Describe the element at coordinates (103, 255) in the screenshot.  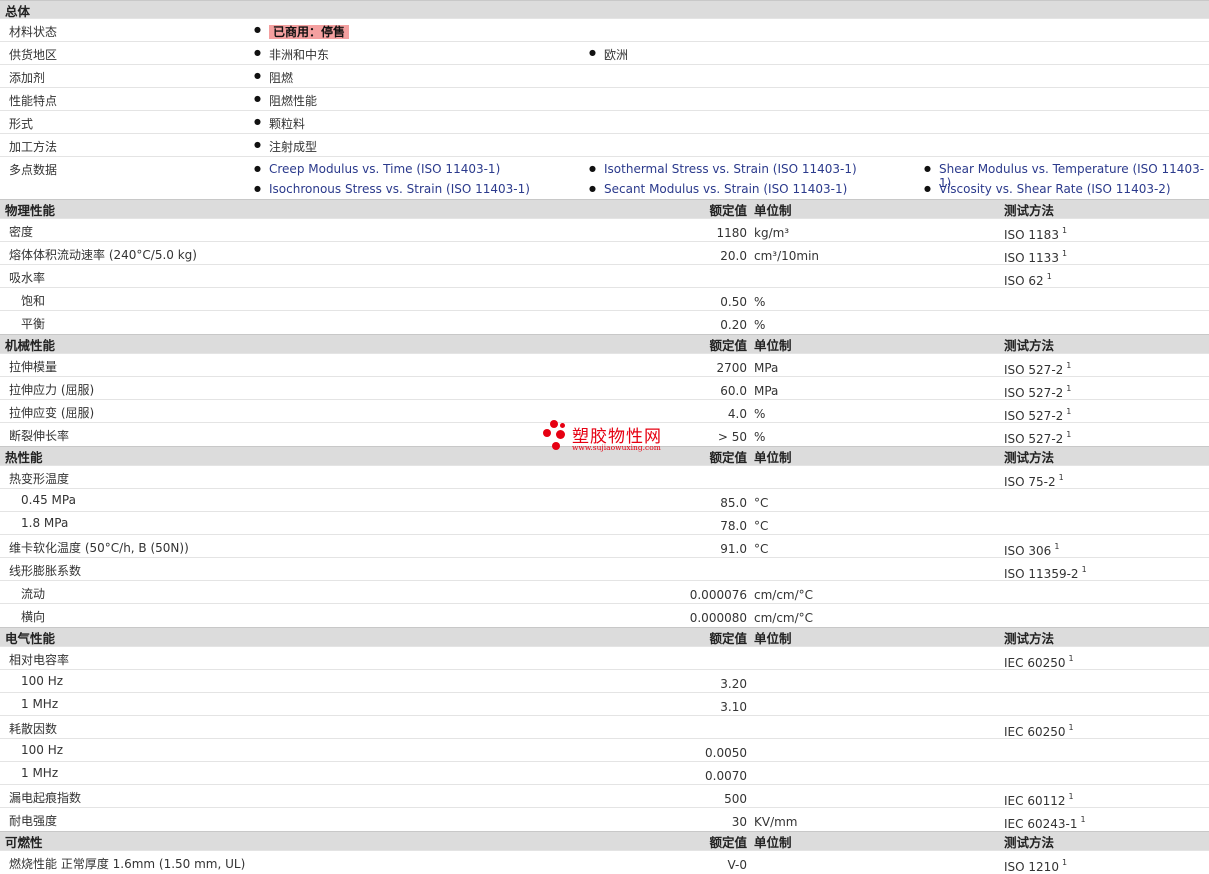
I see `property-label: 熔体体积流动速率 (240°C/5.0 kg)` at that location.